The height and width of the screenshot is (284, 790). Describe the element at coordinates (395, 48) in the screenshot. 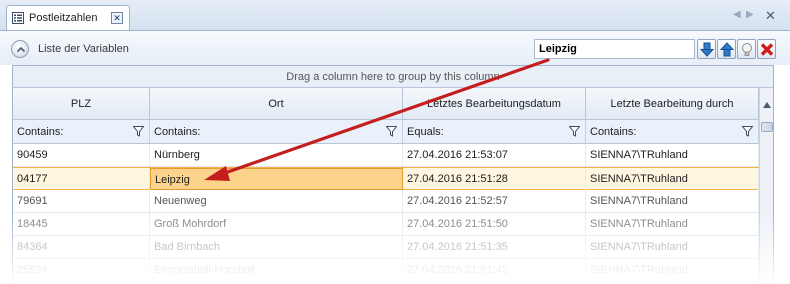

I see `panel-toolbar: Liste der Variablen` at that location.